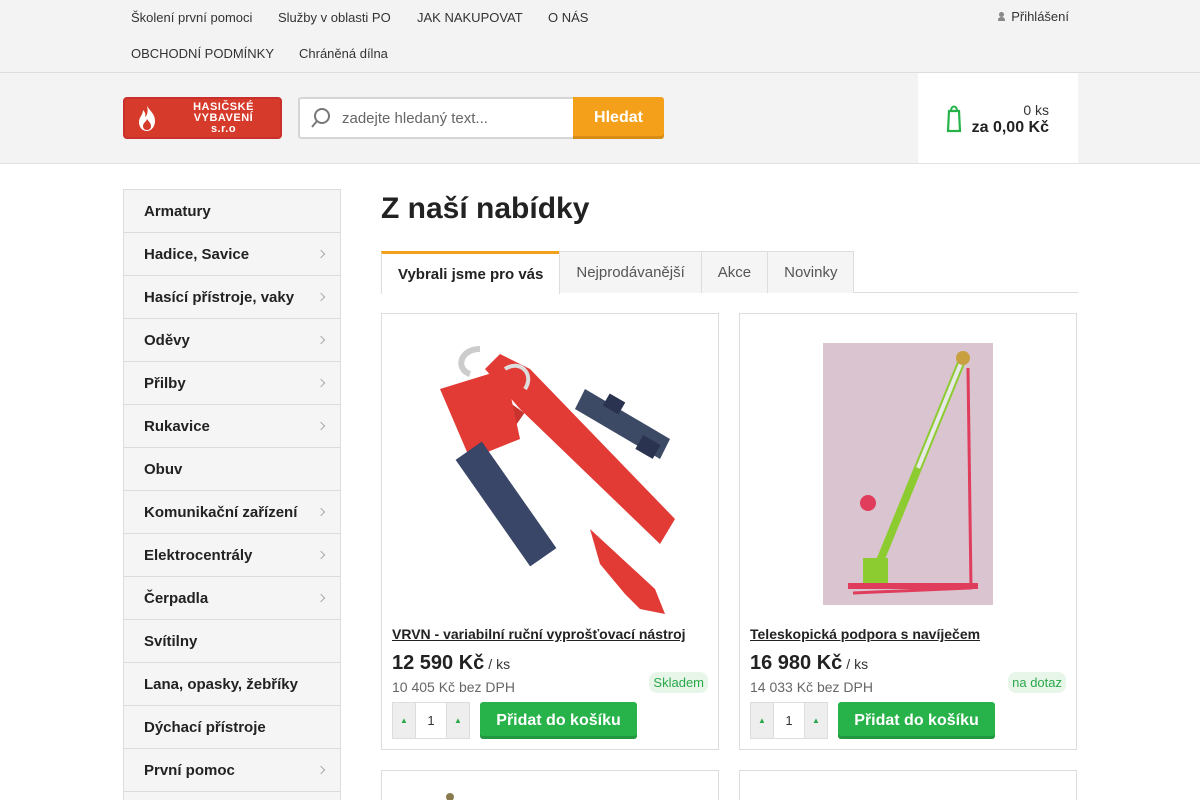  Describe the element at coordinates (232, 796) in the screenshot. I see `sidebar-item-more` at that location.